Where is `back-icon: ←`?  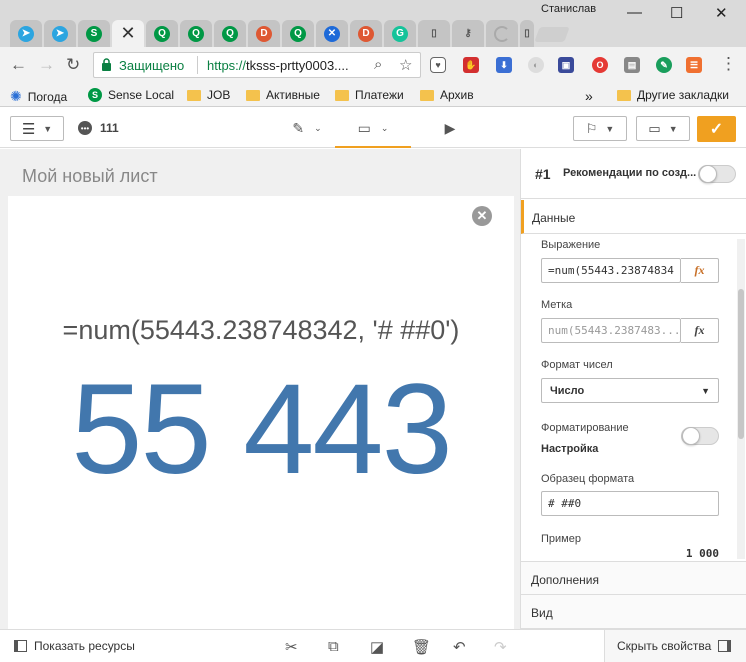
back-icon: ← is located at coordinates (18, 65).